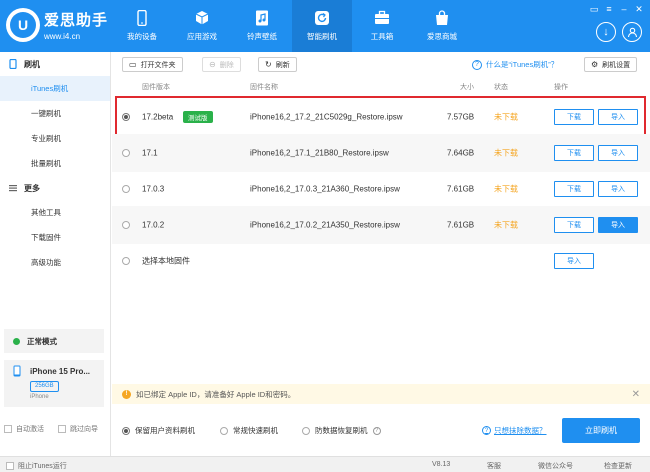 This screenshot has height=472, width=650. Describe the element at coordinates (13, 64) in the screenshot. I see `phone-icon` at that location.